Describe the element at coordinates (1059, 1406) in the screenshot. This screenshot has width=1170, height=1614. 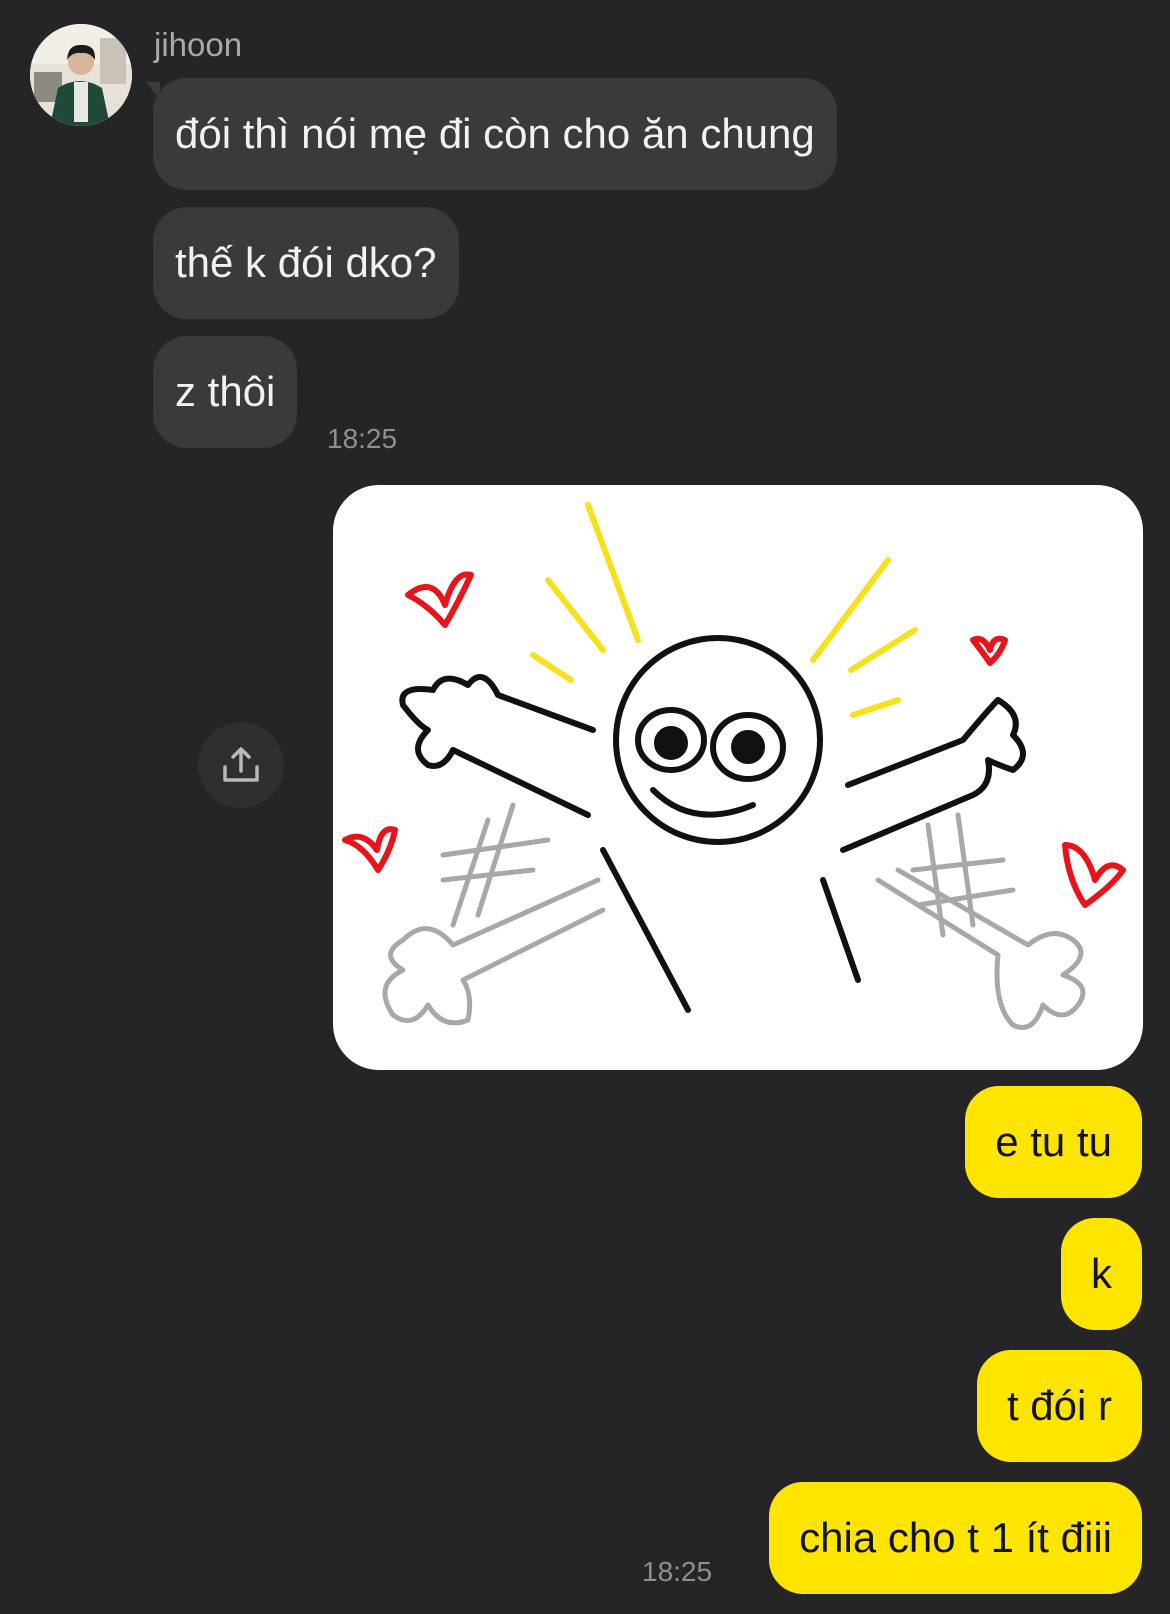
I see `outgoing-message: t đói r` at that location.